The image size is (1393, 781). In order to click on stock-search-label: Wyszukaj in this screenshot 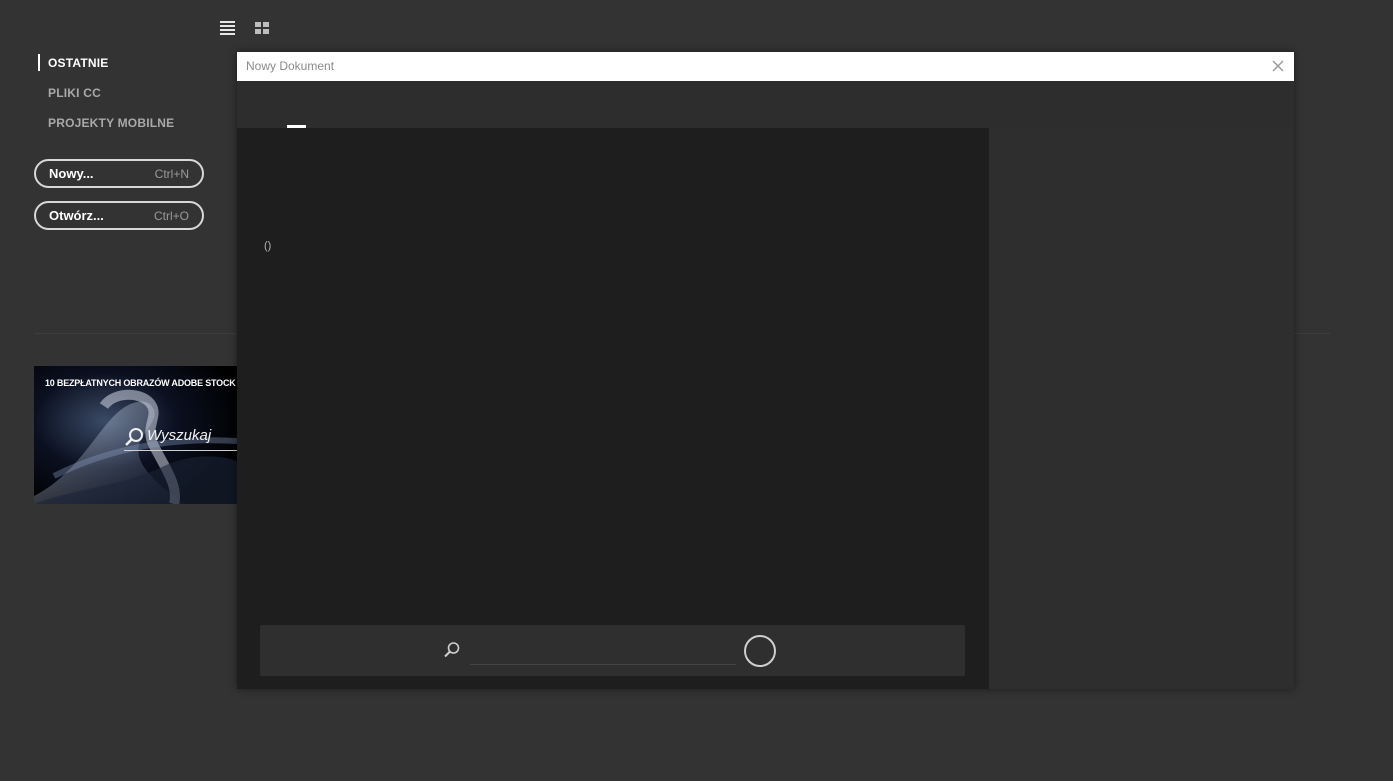, I will do `click(179, 435)`.